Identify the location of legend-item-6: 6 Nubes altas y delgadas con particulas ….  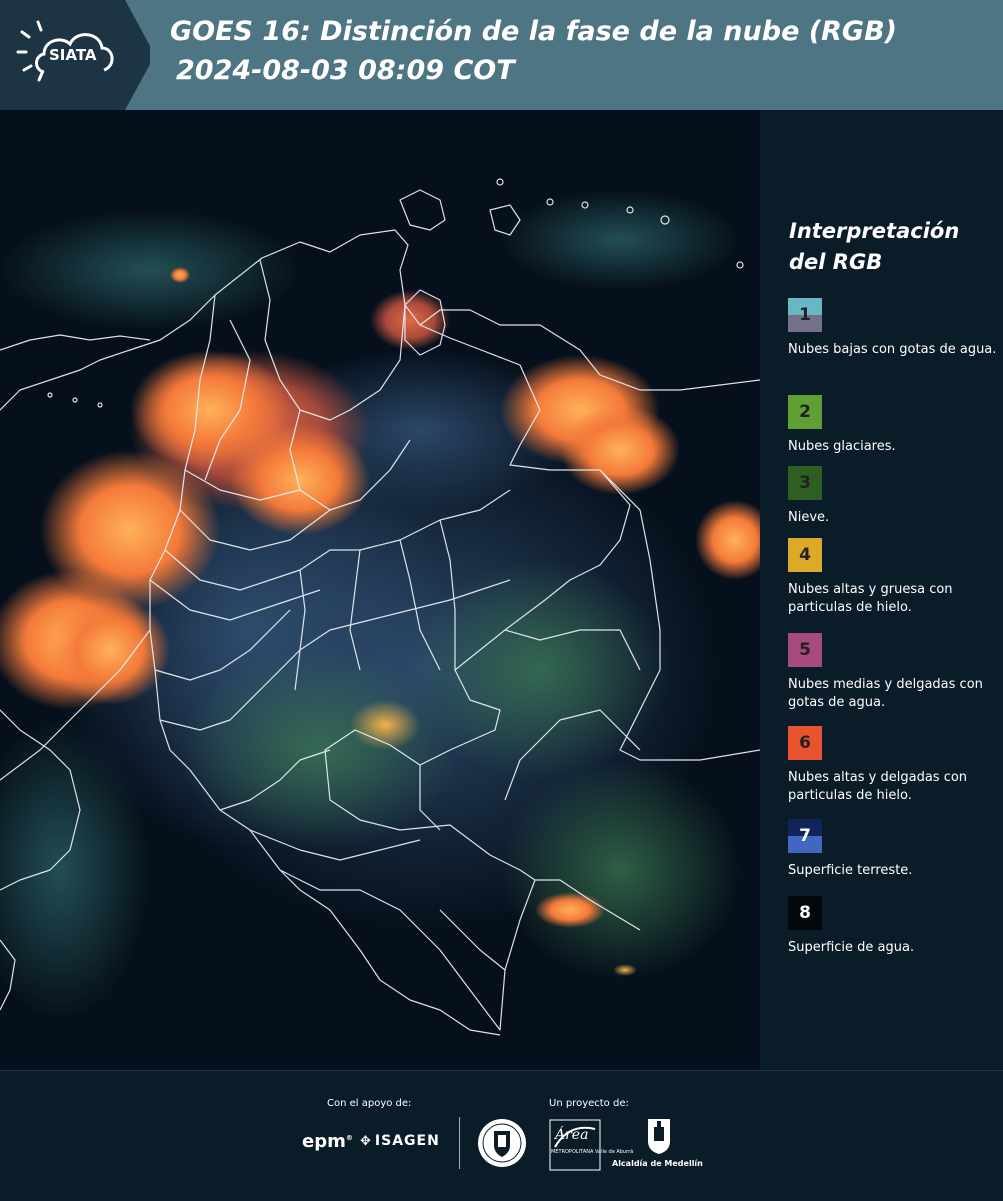
(894, 765).